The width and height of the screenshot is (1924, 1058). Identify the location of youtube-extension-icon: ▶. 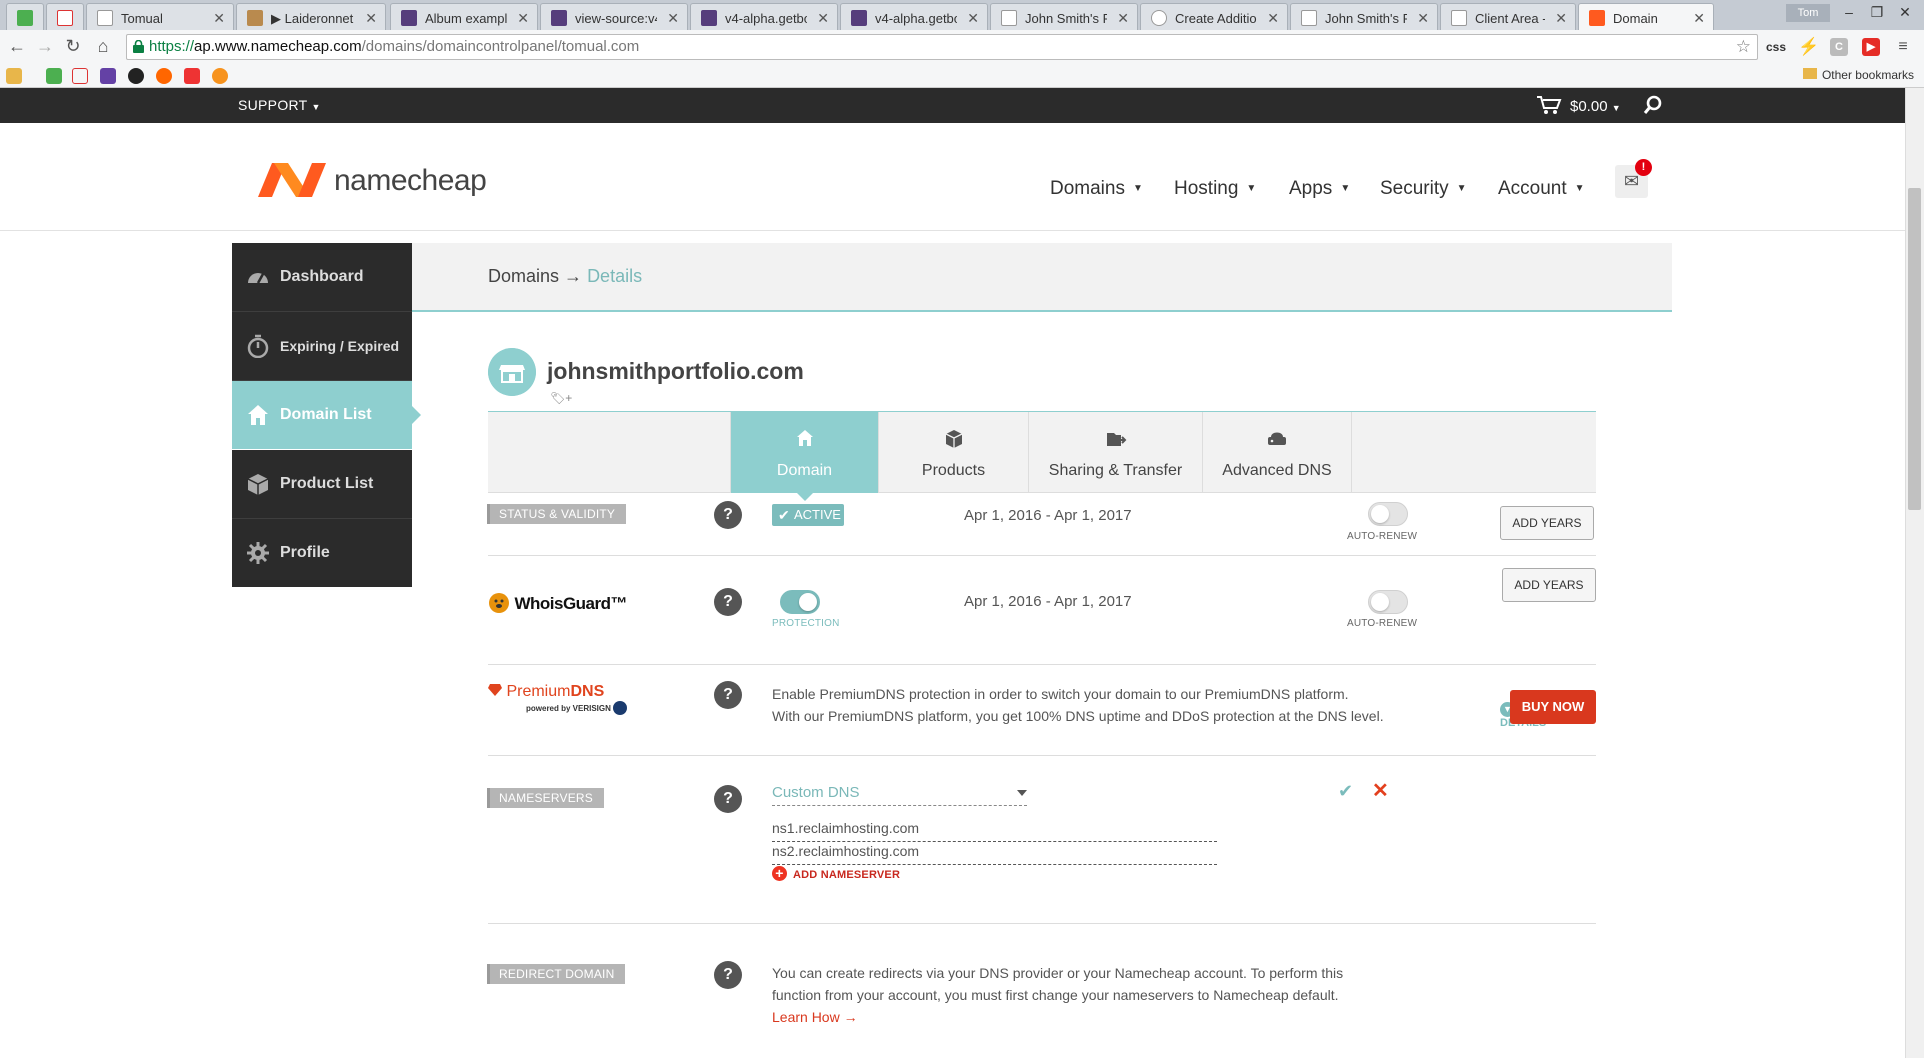
(1871, 47).